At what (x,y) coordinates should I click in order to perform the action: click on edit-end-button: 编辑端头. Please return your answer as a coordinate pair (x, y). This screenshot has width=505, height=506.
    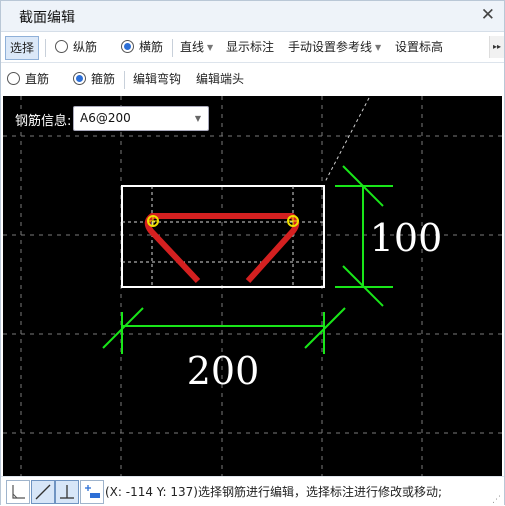
    Looking at the image, I should click on (220, 79).